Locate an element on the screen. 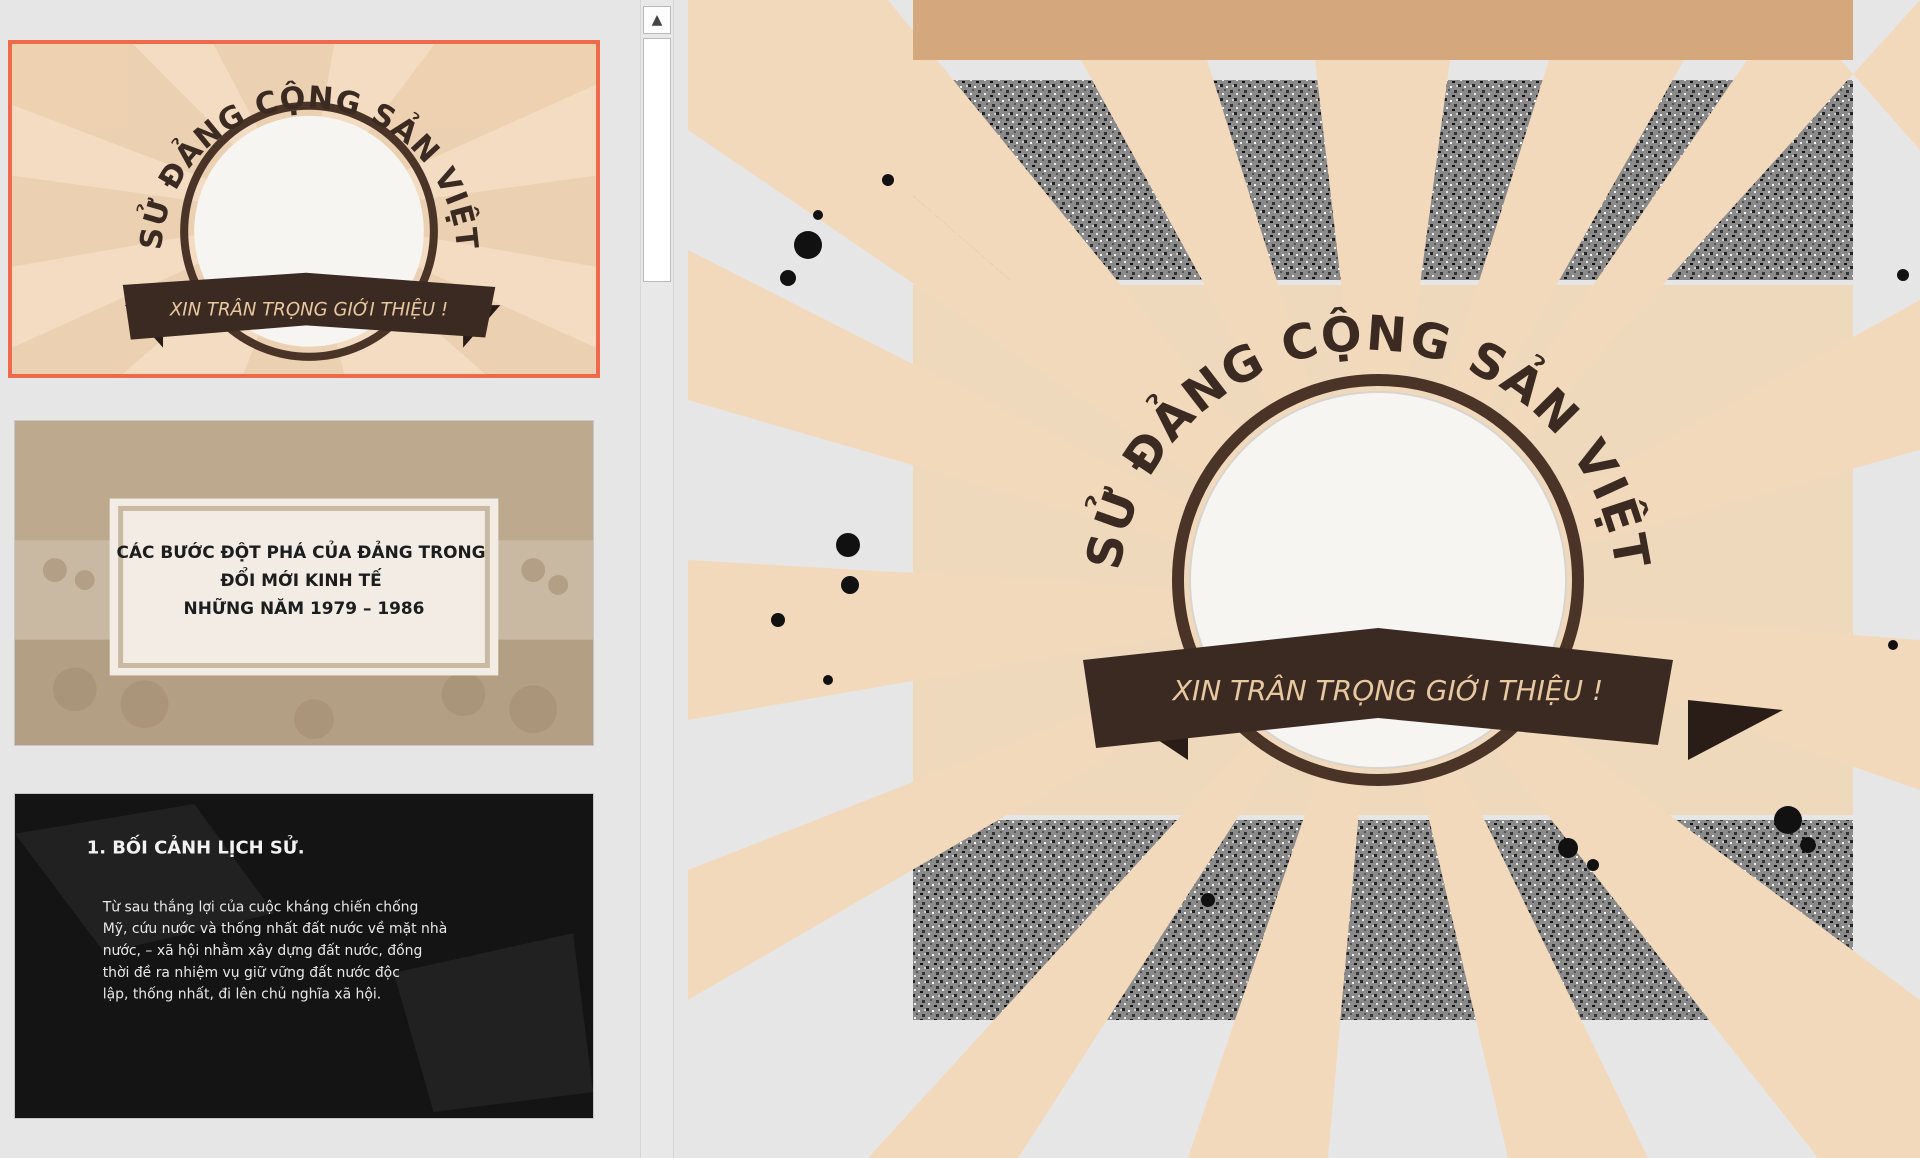 This screenshot has height=1158, width=1920. slide-3-heading: 1. BỐI CẢNH LỊCH SỬ. is located at coordinates (196, 847).